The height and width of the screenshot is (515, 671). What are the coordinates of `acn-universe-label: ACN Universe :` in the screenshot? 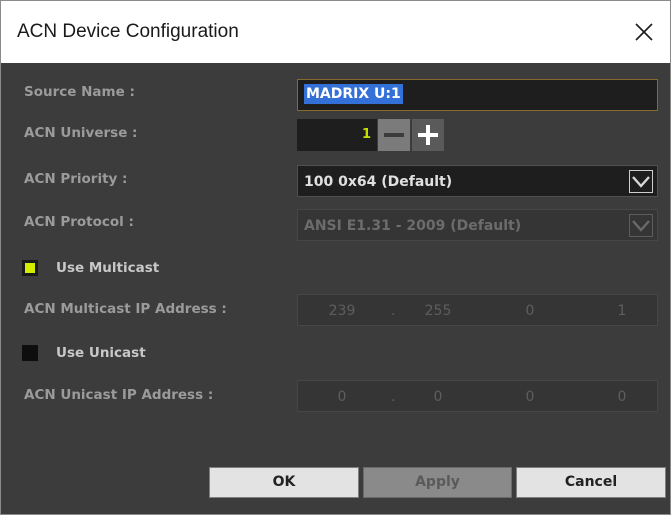 It's located at (81, 133).